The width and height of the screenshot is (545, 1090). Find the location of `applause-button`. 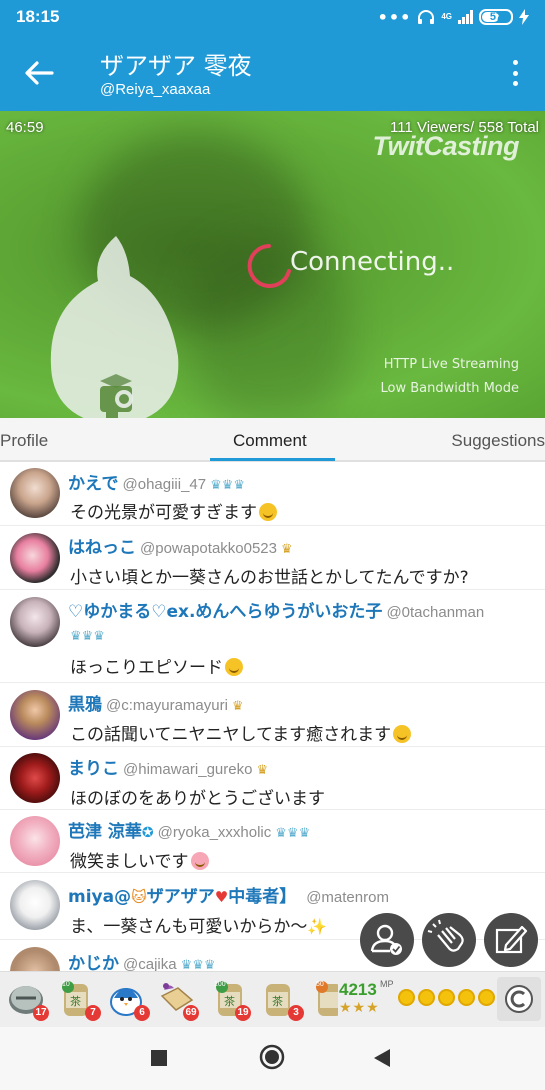

applause-button is located at coordinates (449, 940).